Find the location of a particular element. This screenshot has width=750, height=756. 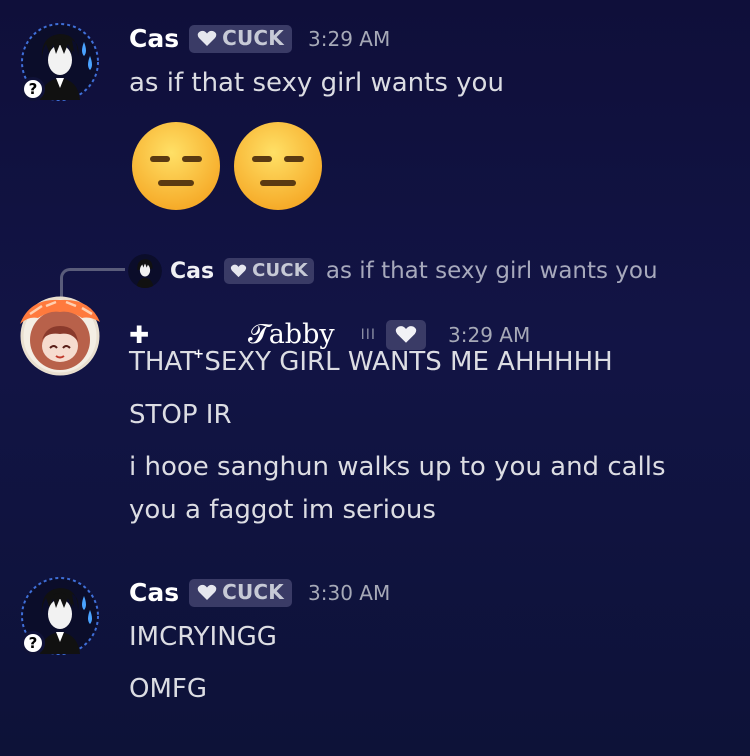

cas-avatar-art is located at coordinates (145, 271).